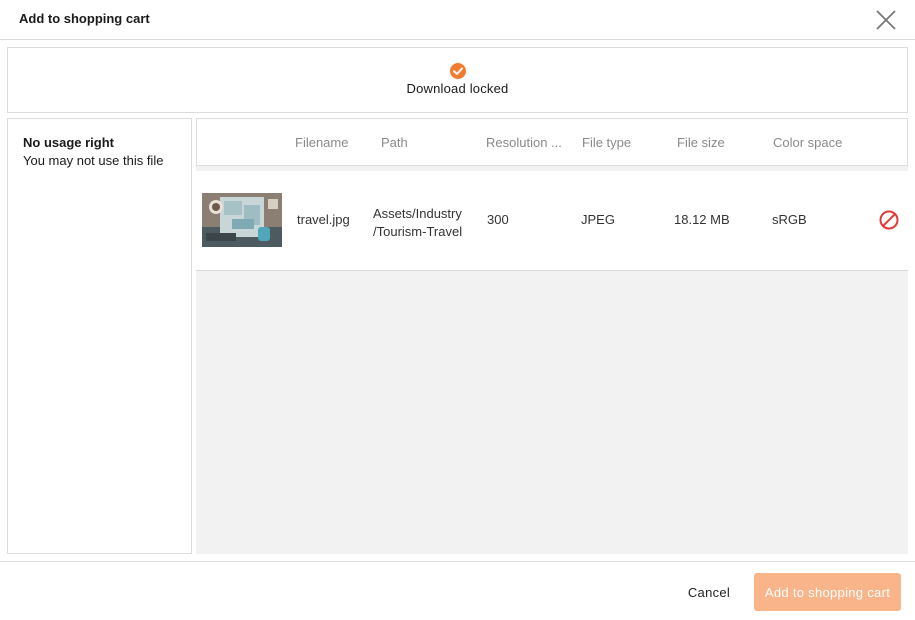  What do you see at coordinates (457, 20) in the screenshot?
I see `dialog-header: Add to shopping cart` at bounding box center [457, 20].